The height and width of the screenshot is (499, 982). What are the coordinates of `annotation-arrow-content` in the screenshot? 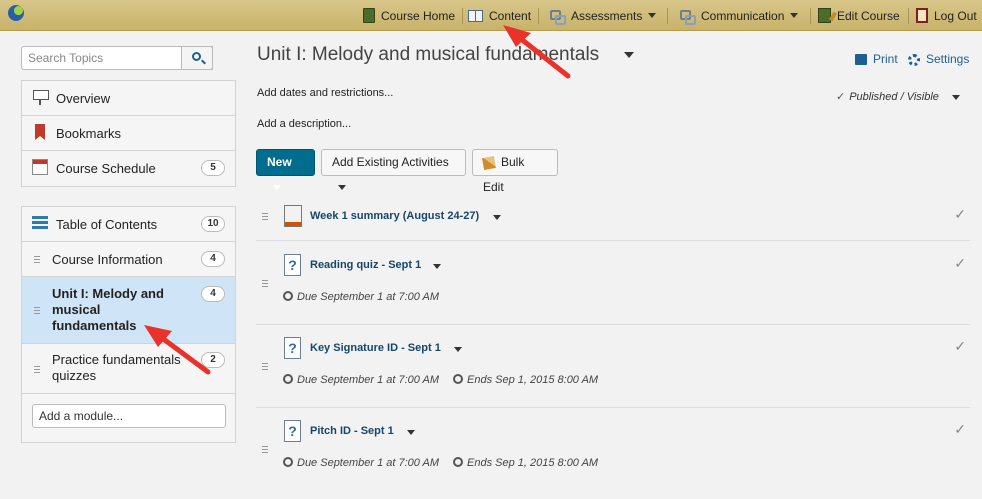 It's located at (537, 52).